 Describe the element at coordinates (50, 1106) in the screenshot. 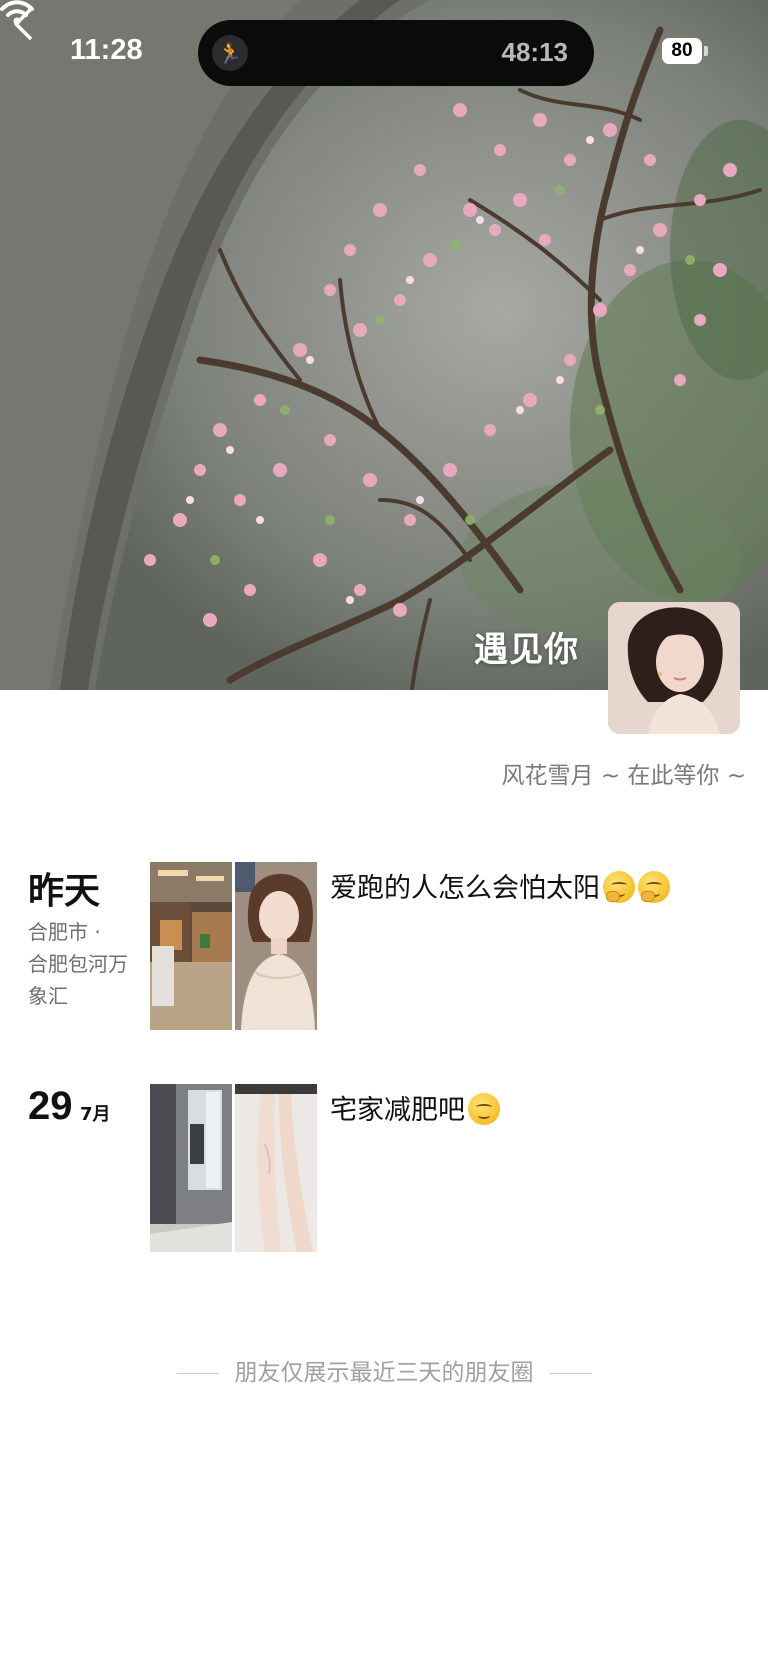

I see `post-day: 29` at that location.